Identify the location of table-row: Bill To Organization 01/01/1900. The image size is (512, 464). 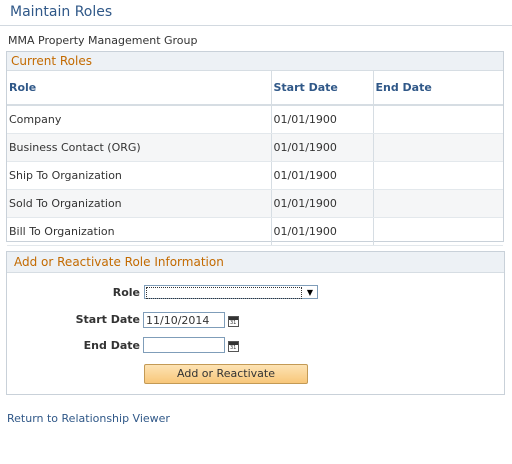
(255, 231).